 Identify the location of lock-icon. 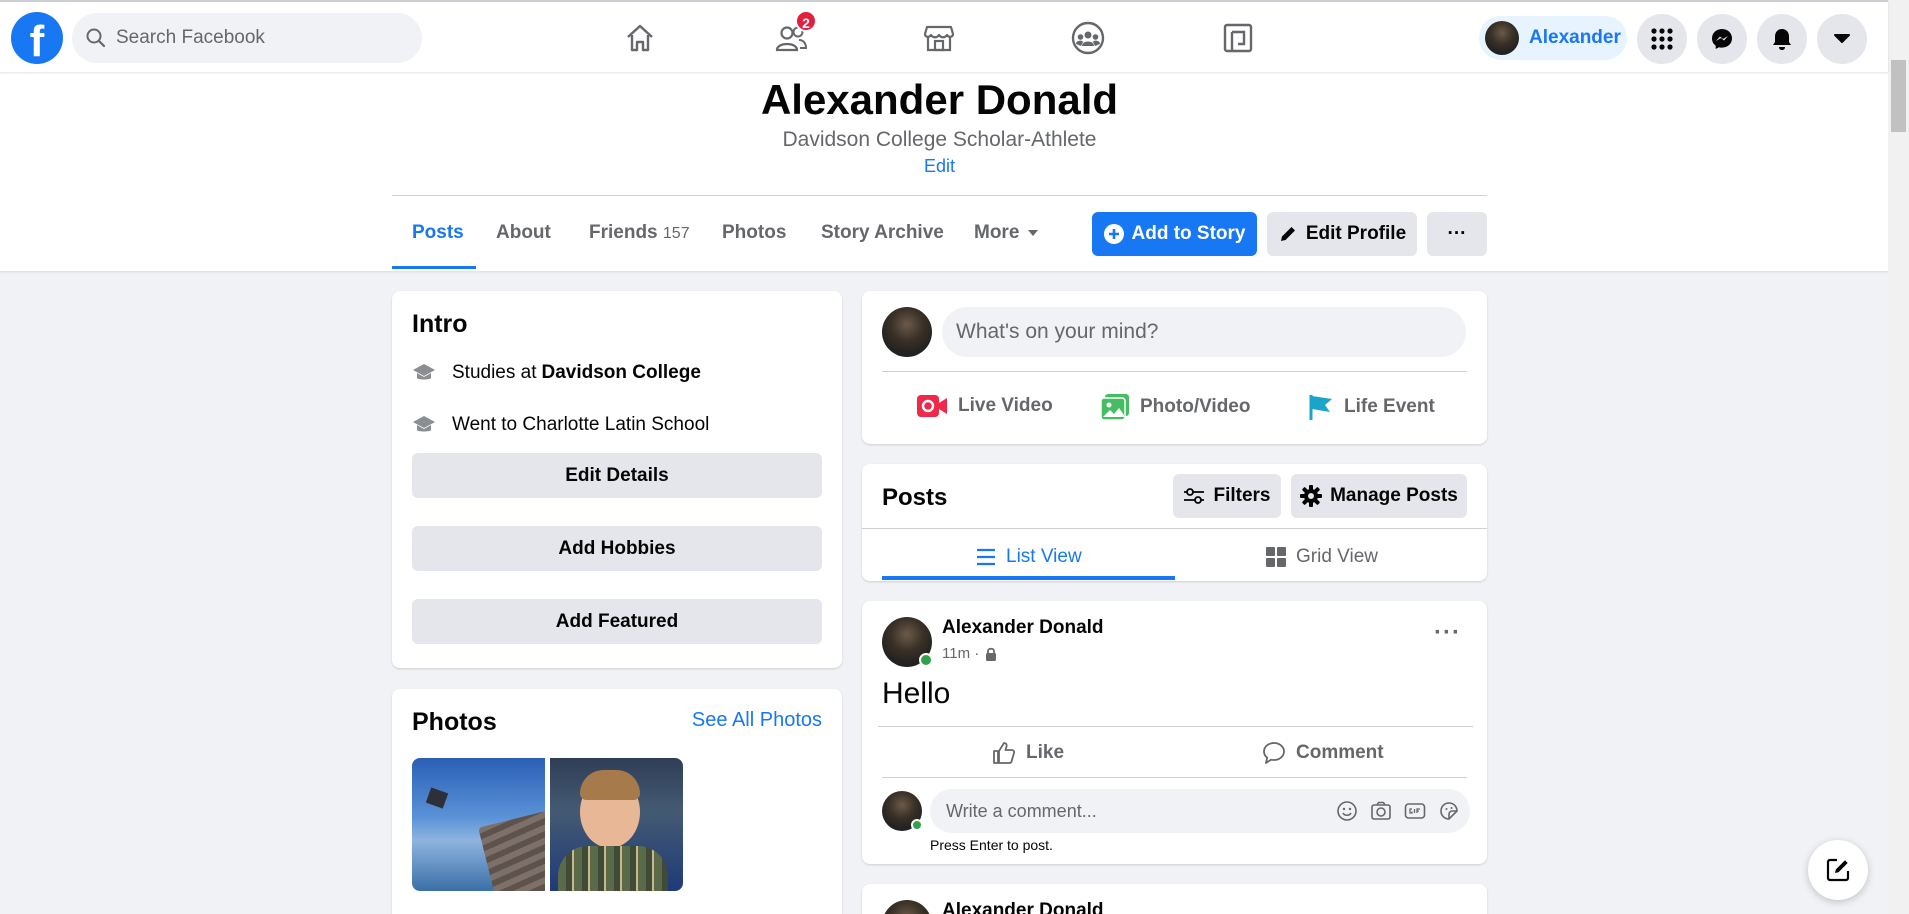
(991, 654).